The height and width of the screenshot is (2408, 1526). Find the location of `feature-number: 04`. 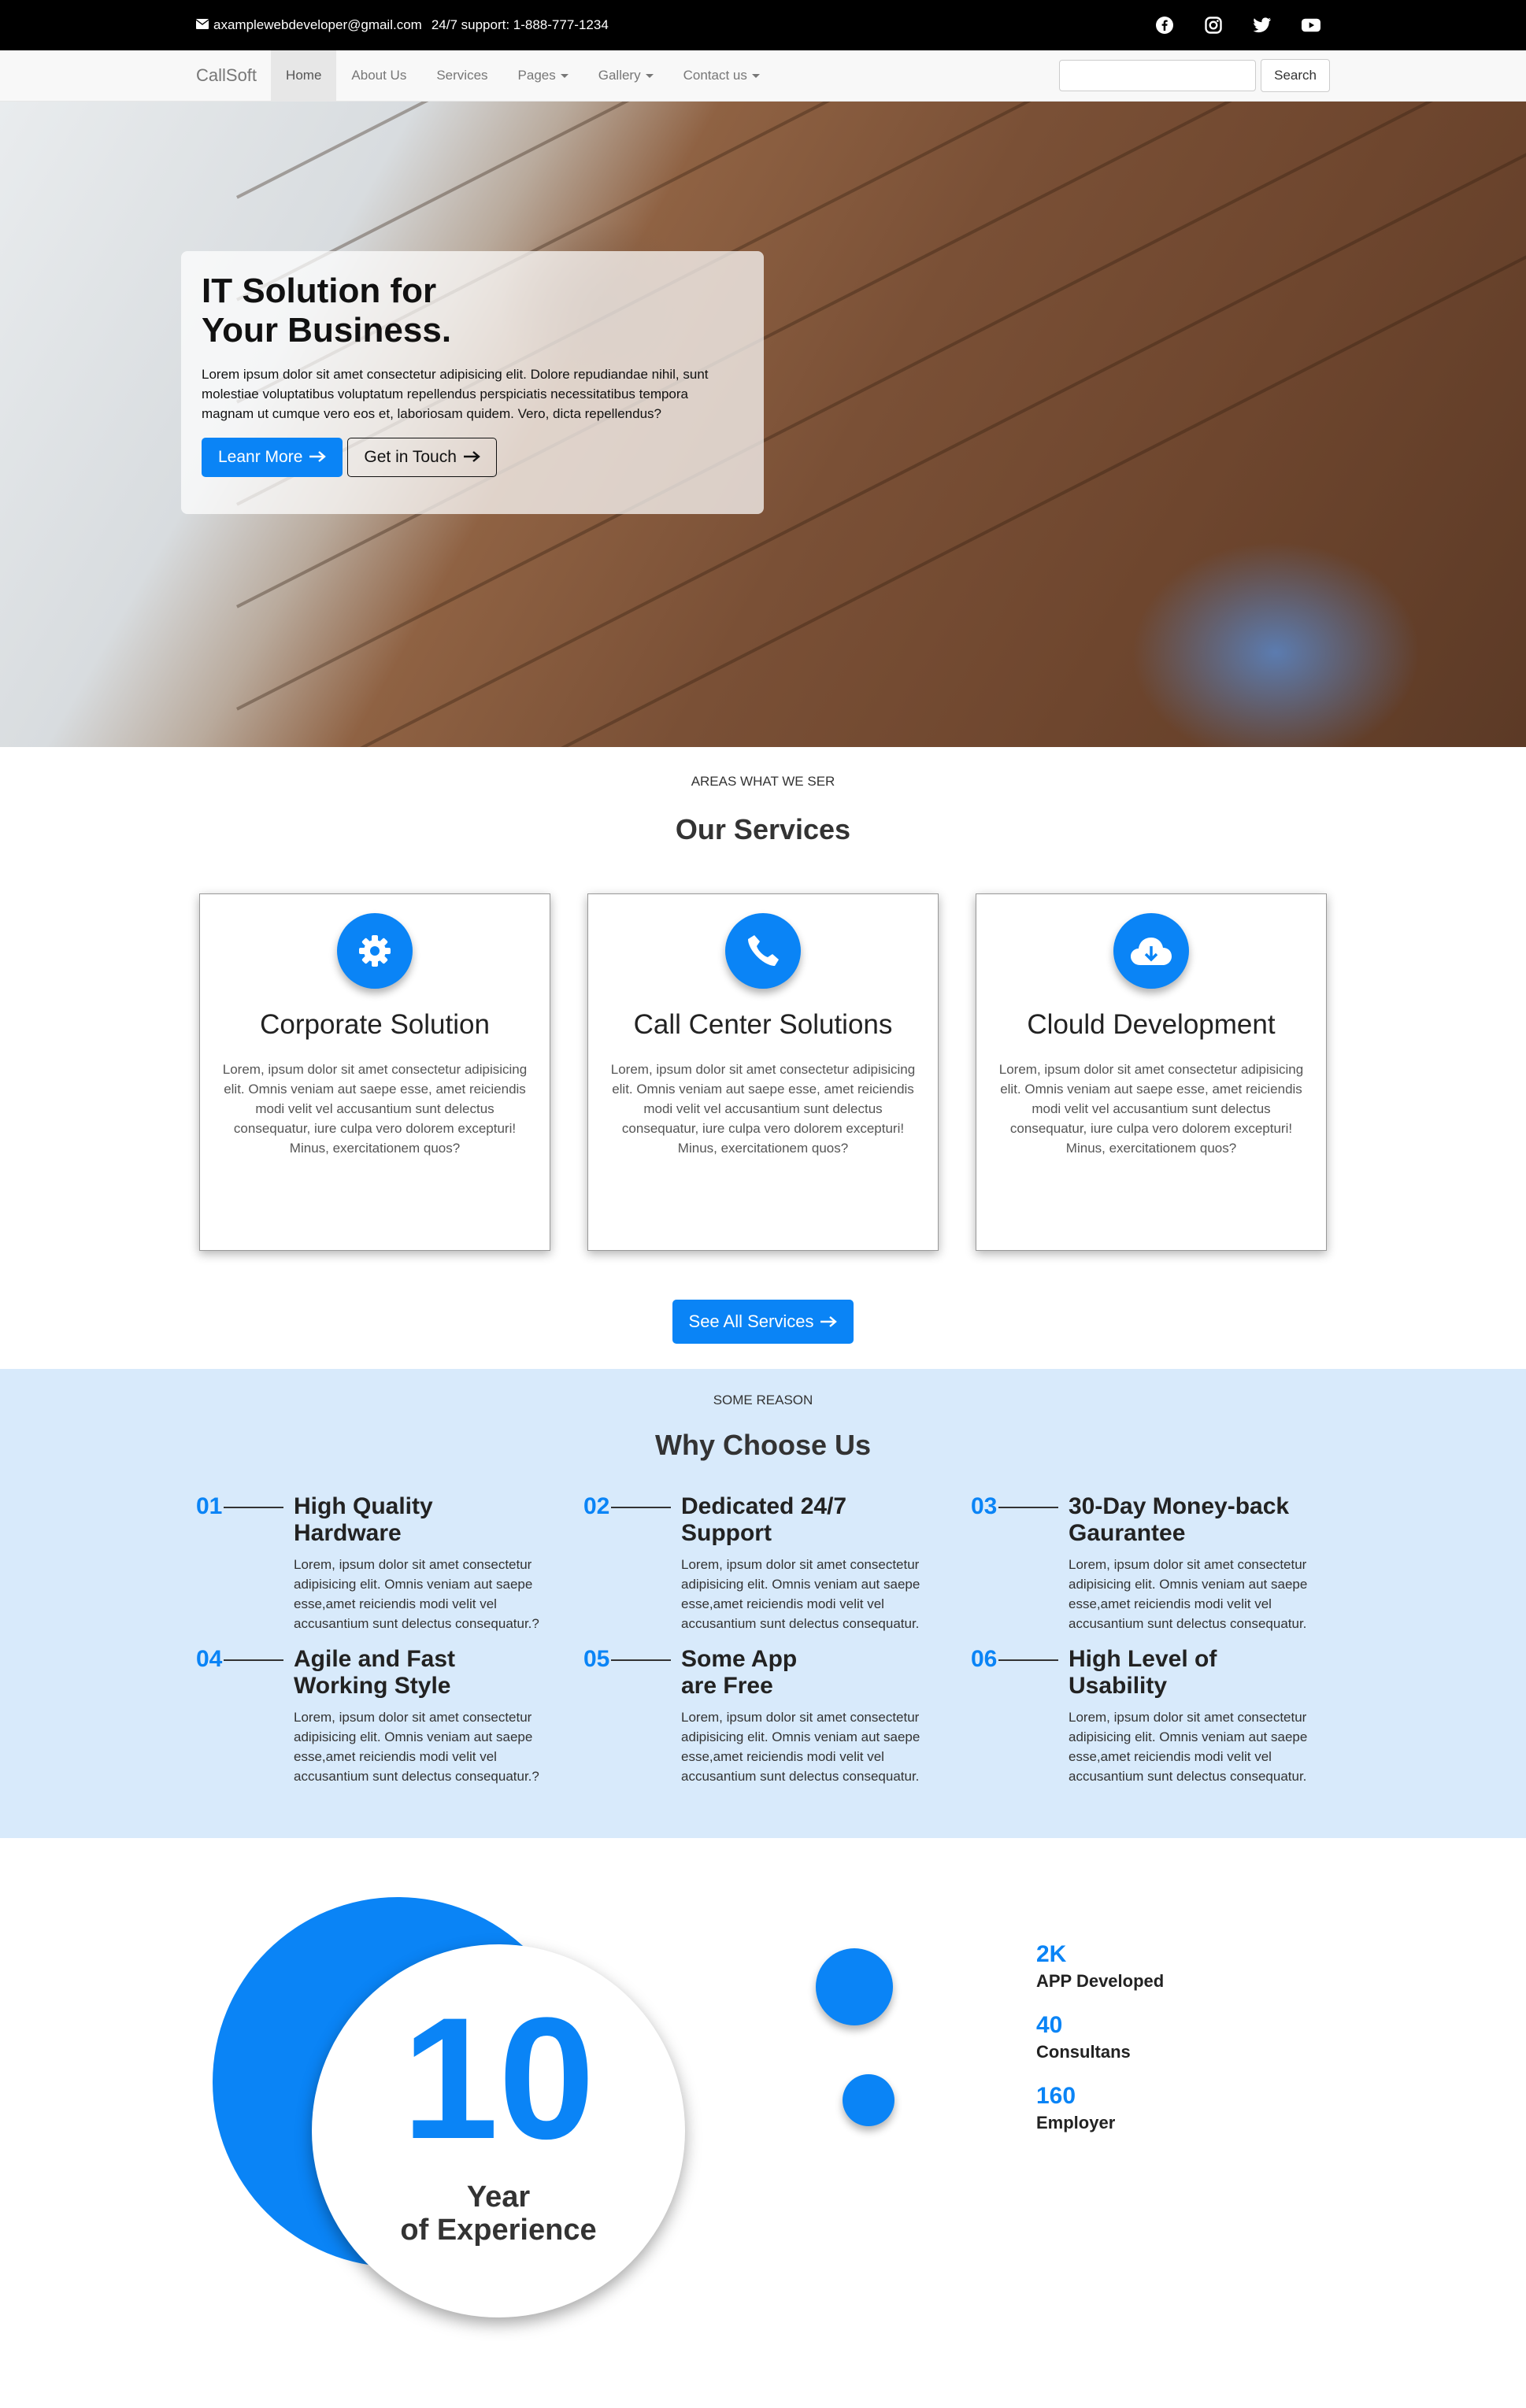

feature-number: 04 is located at coordinates (245, 1716).